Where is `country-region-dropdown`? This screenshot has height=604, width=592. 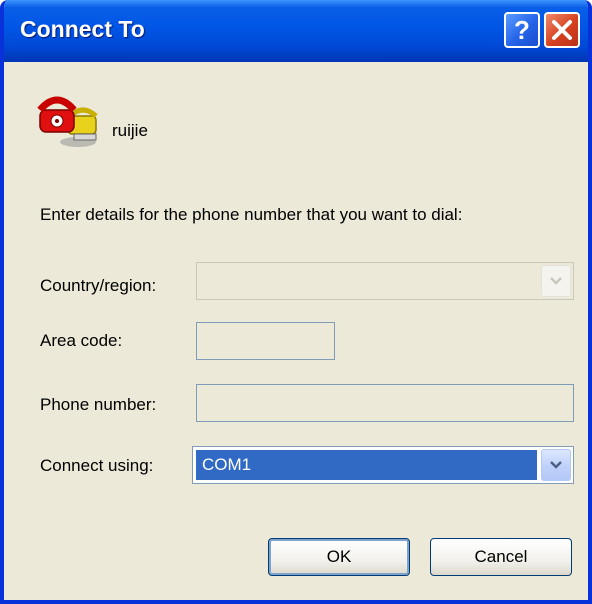 country-region-dropdown is located at coordinates (385, 281).